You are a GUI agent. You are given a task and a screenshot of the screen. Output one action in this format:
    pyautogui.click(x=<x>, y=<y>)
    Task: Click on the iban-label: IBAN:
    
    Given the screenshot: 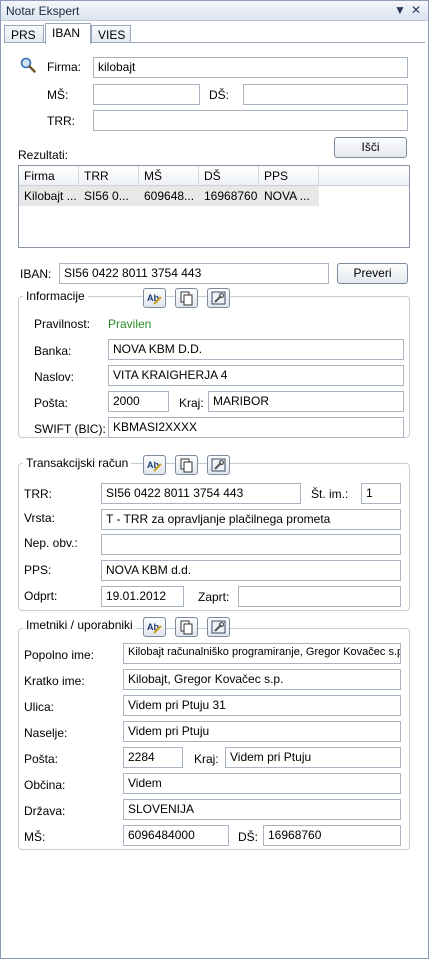 What is the action you would take?
    pyautogui.click(x=36, y=274)
    